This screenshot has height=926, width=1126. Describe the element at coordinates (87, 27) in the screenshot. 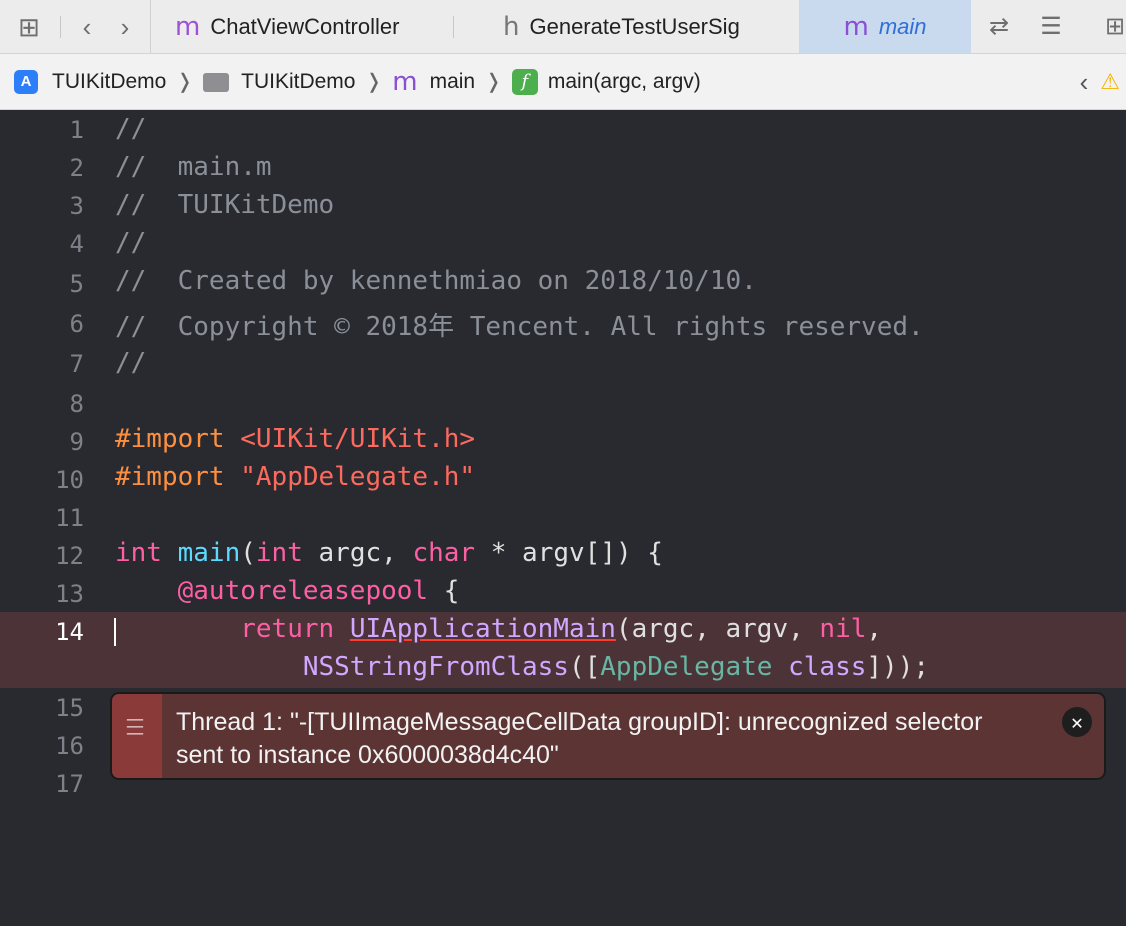

I see `back-chevron-icon: ‹` at that location.